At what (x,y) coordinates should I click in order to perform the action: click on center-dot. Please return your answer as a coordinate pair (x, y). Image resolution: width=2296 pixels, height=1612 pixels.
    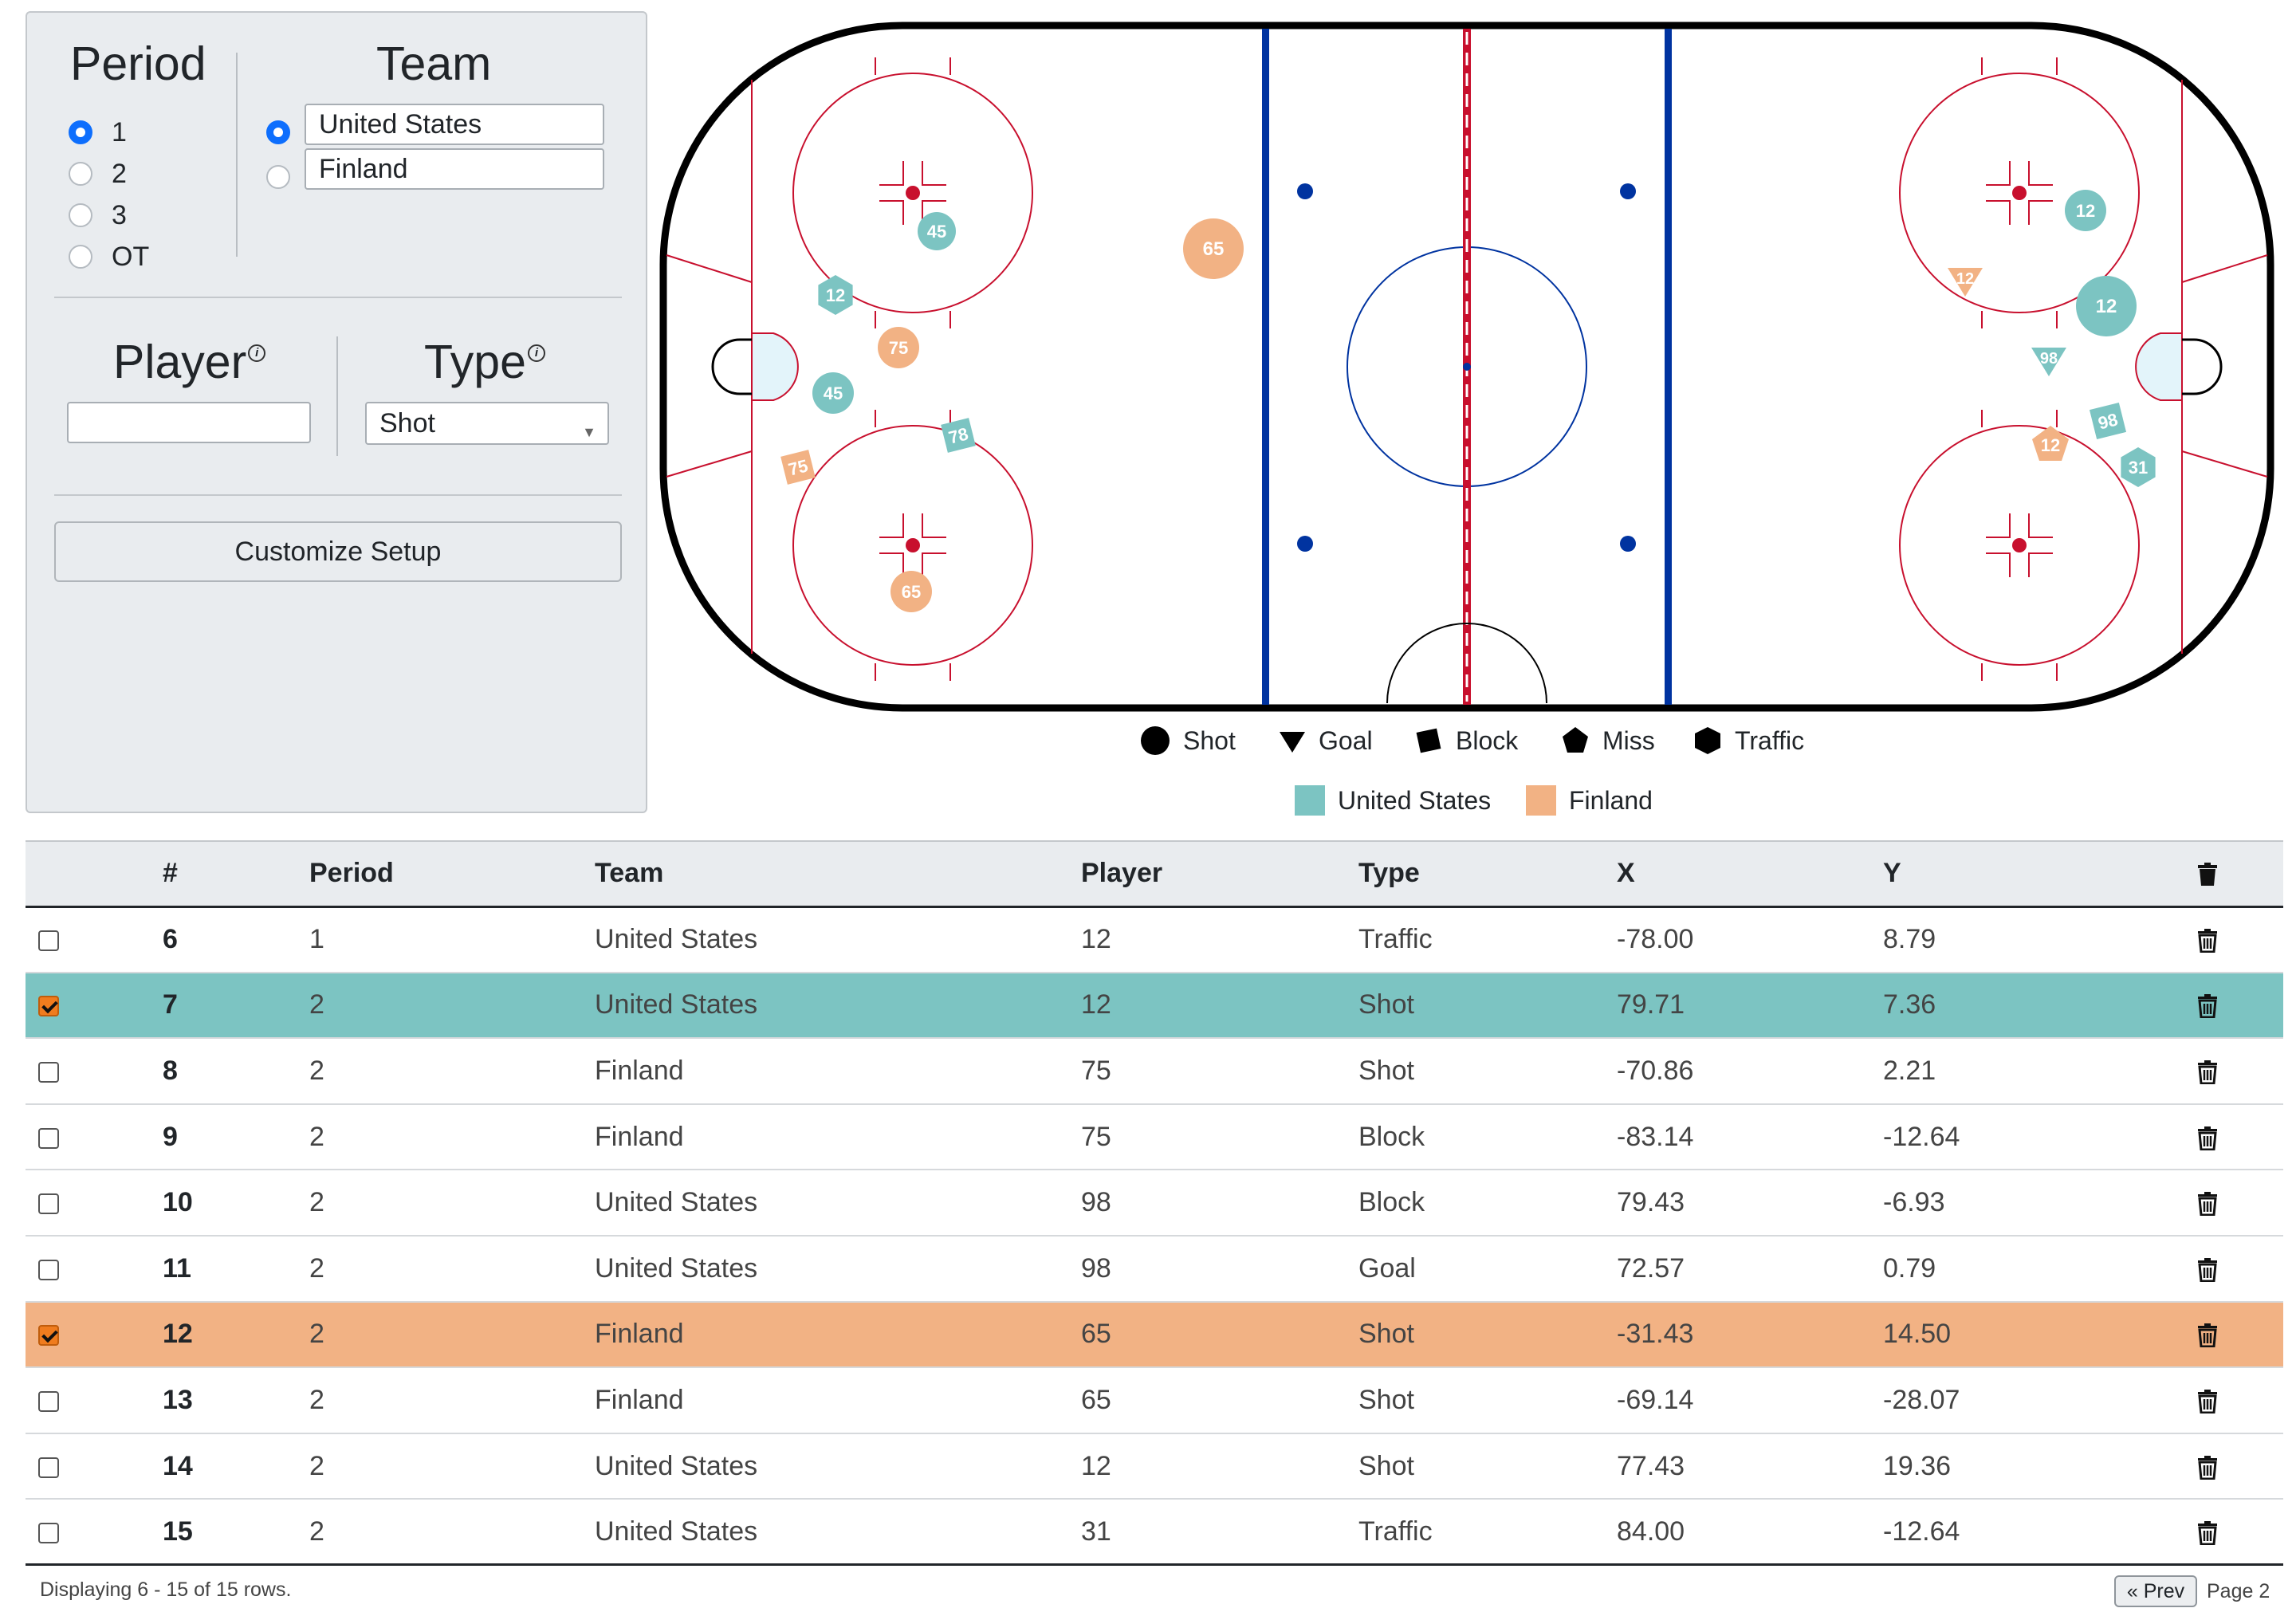
    Looking at the image, I should click on (1467, 367).